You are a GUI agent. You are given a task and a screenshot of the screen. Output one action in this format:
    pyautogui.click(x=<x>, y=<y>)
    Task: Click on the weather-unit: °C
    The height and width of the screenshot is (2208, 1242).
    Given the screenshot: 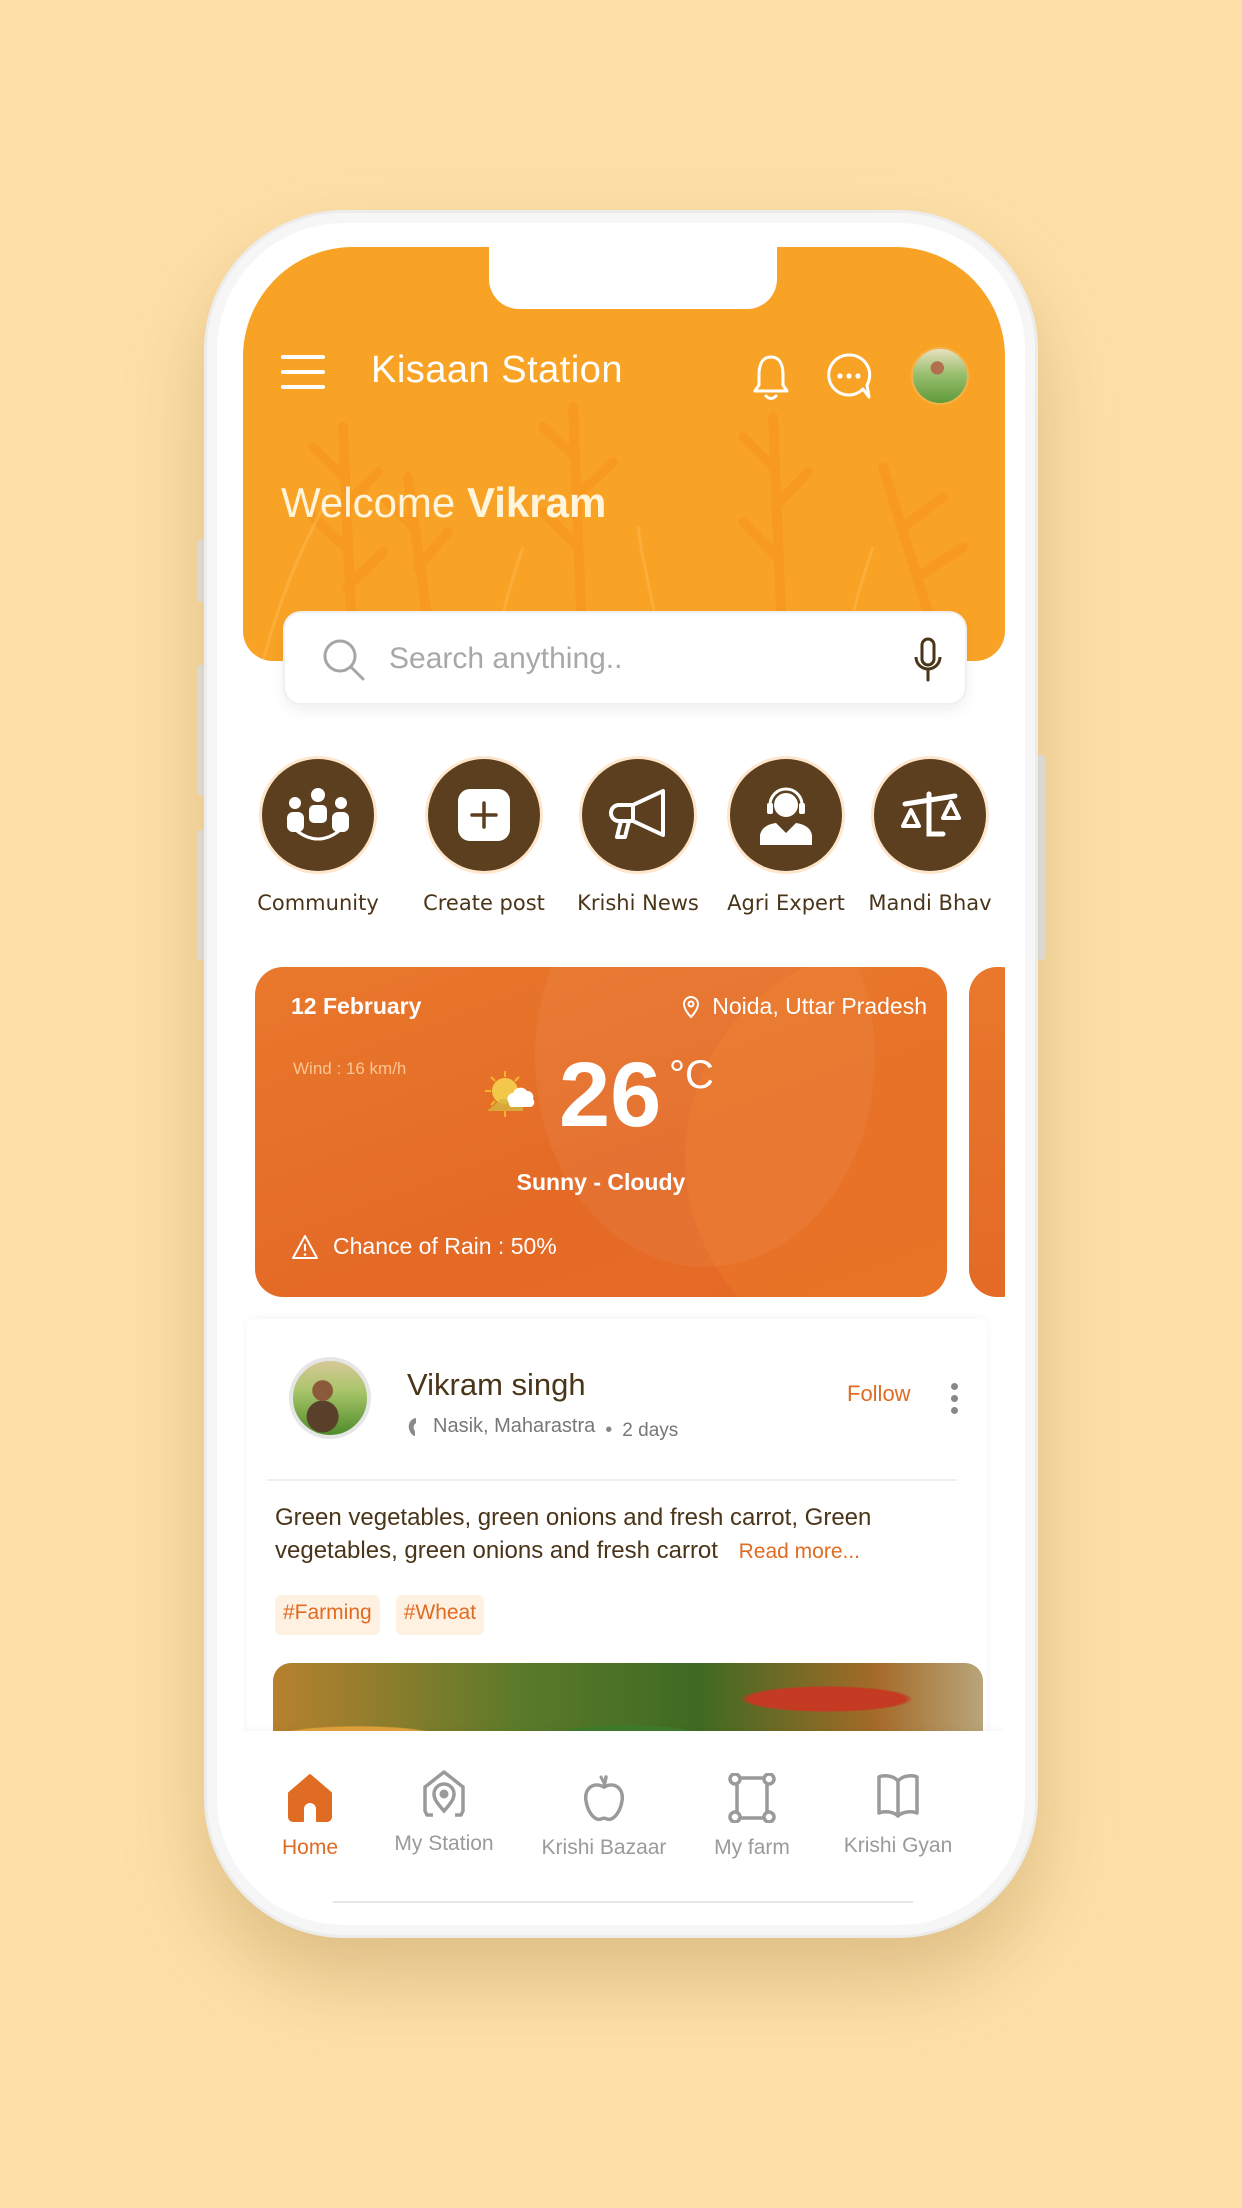 What is the action you would take?
    pyautogui.click(x=691, y=1075)
    